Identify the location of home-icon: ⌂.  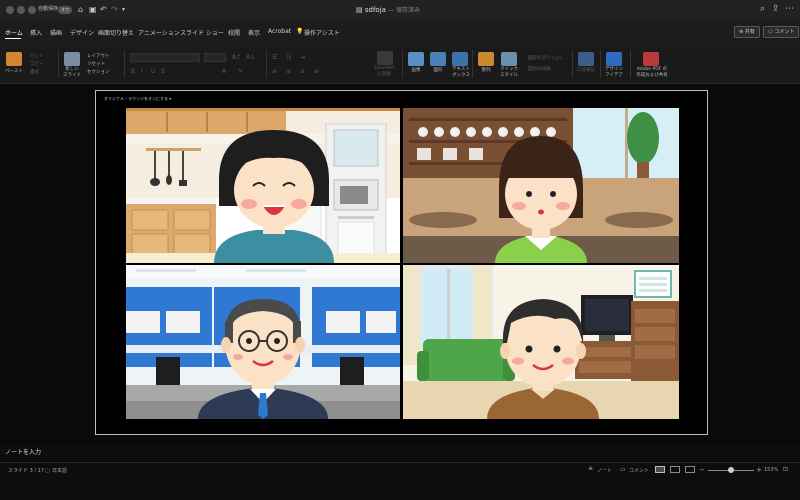
(80, 10).